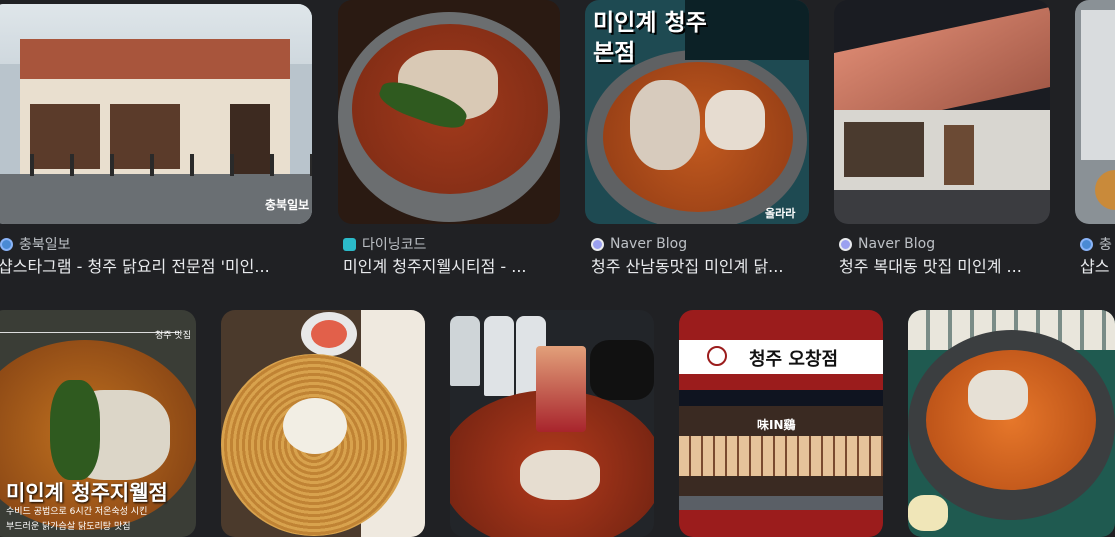 This screenshot has height=537, width=1115. What do you see at coordinates (68, 527) in the screenshot?
I see `overlay-caption: 부드러운 닭가슴살 닭도리탕 맛집` at bounding box center [68, 527].